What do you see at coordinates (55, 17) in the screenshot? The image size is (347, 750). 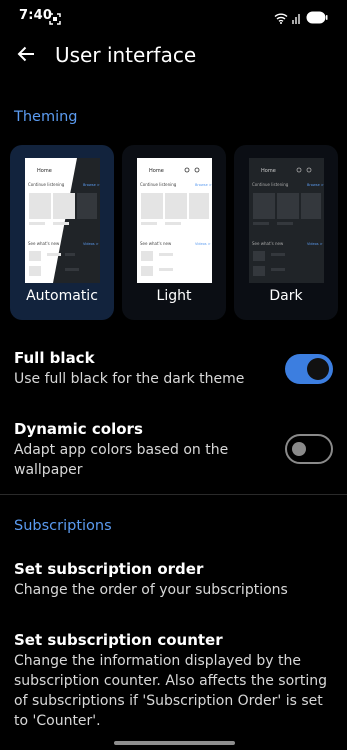 I see `screenshot-icon` at bounding box center [55, 17].